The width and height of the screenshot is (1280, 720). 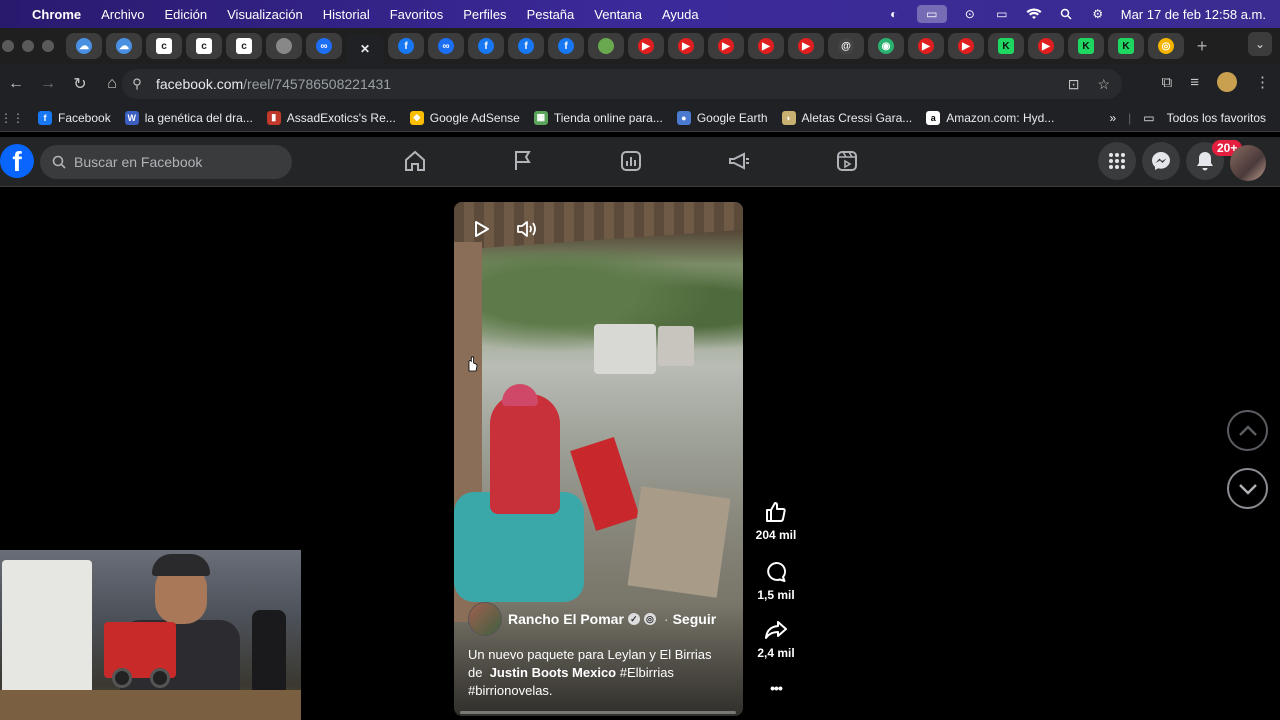 I want to click on next-reel-button, so click(x=1247, y=488).